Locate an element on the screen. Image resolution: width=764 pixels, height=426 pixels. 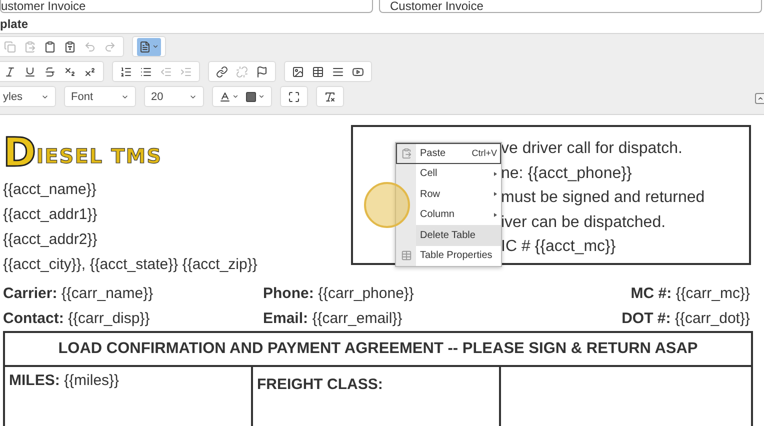
toolbar-button is located at coordinates (149, 47).